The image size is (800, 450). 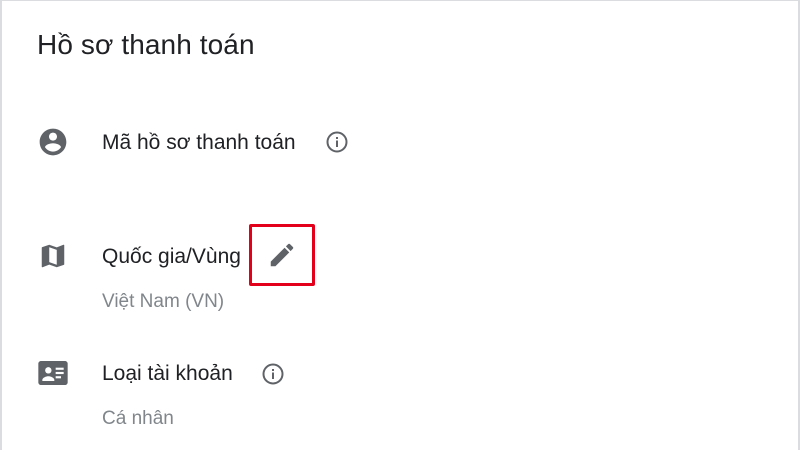 What do you see at coordinates (167, 373) in the screenshot?
I see `account-type-label: Loại tài khoản` at bounding box center [167, 373].